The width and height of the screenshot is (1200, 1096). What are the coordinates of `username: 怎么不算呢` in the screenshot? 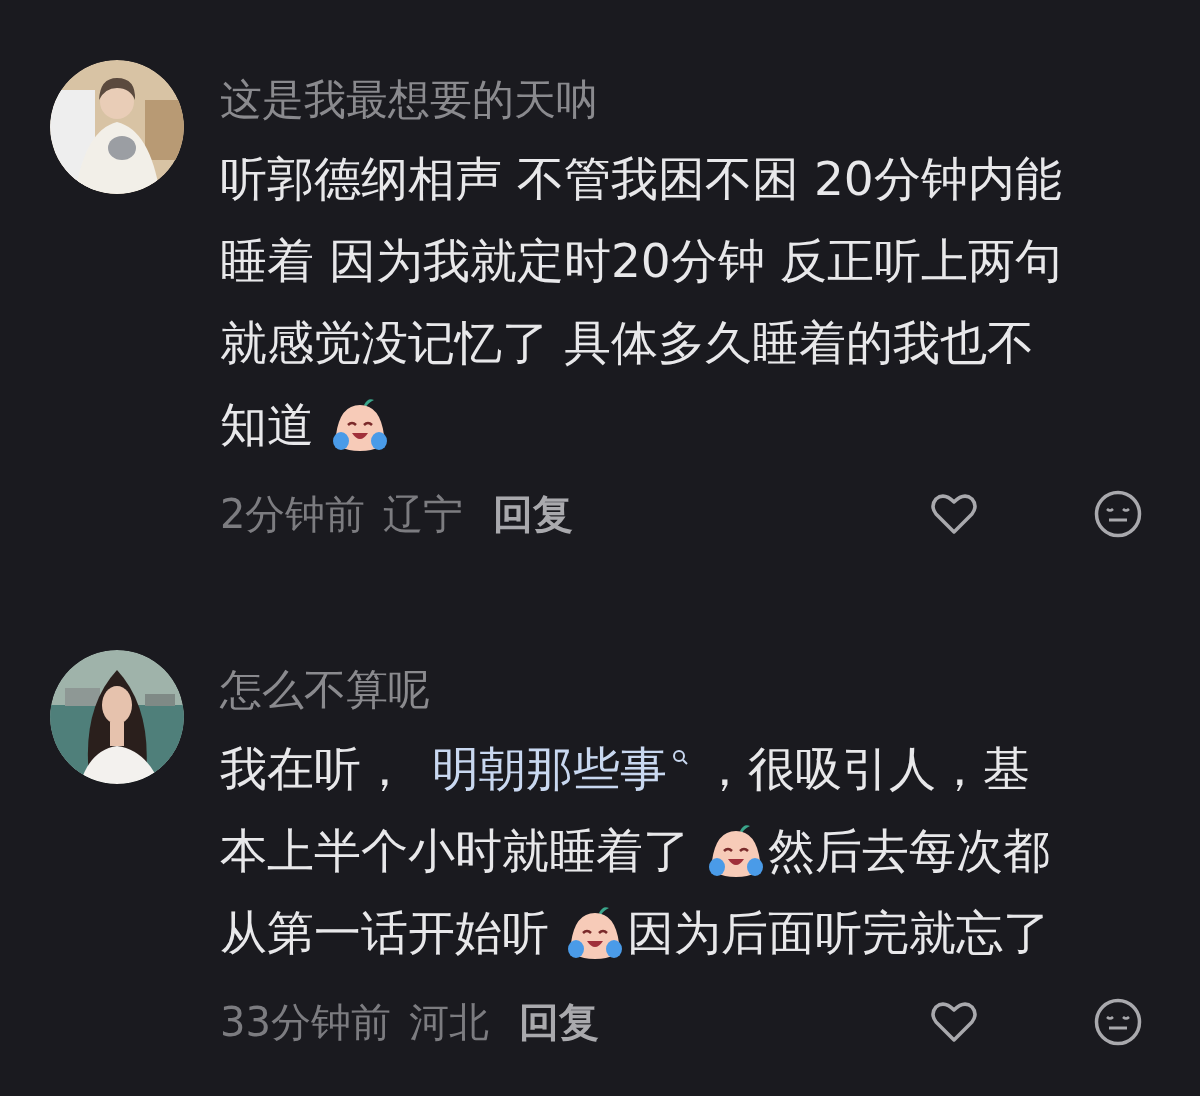 It's located at (690, 690).